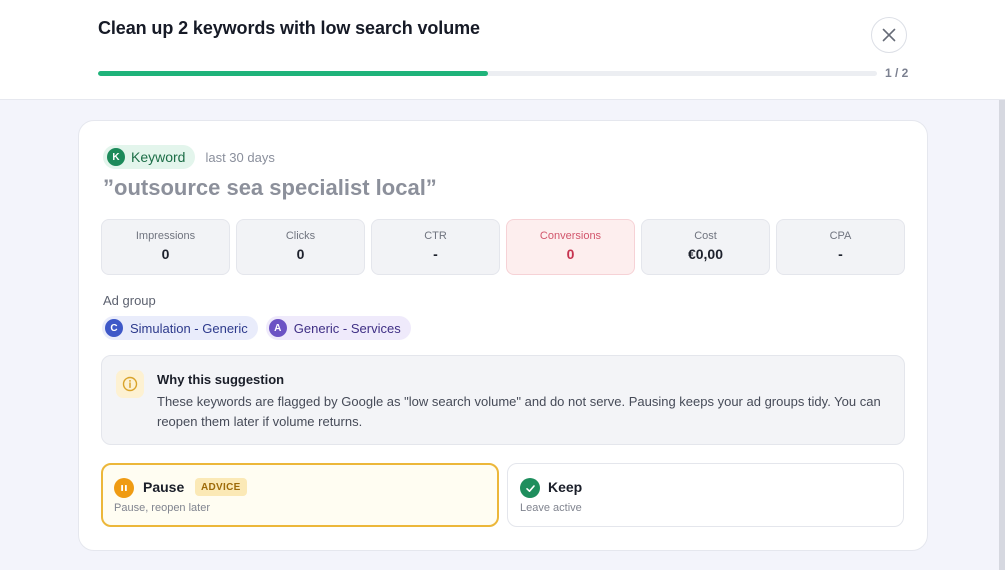  What do you see at coordinates (162, 508) in the screenshot?
I see `pause-subtitle: Pause, reopen later` at bounding box center [162, 508].